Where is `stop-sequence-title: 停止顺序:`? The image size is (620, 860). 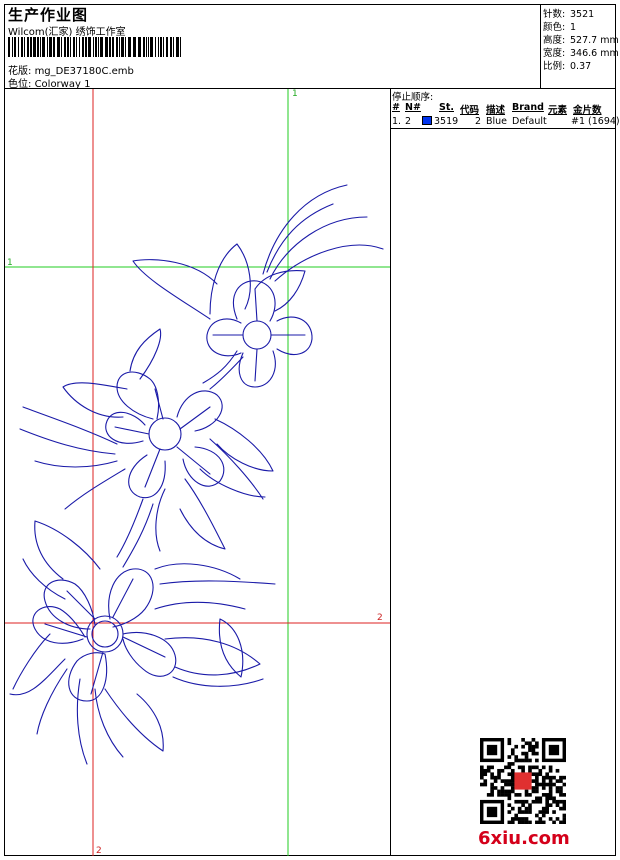 stop-sequence-title: 停止顺序: is located at coordinates (413, 97).